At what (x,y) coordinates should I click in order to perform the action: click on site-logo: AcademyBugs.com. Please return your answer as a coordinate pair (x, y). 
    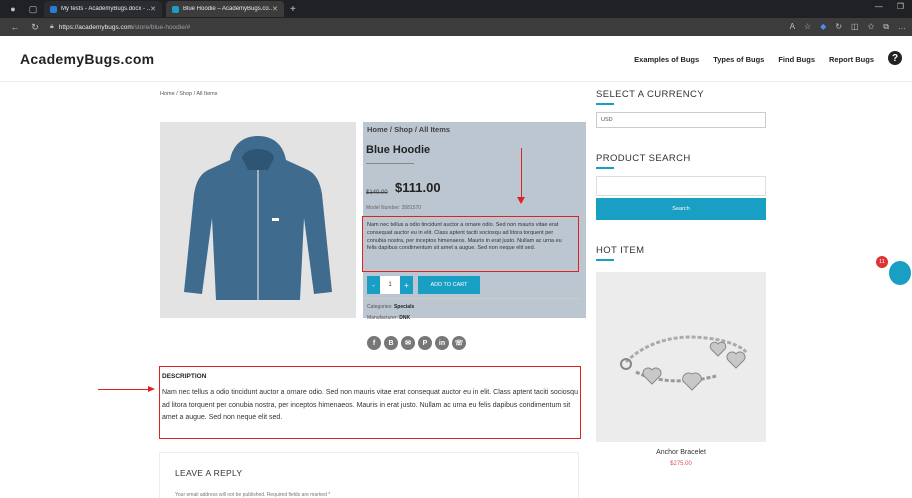
    Looking at the image, I should click on (87, 59).